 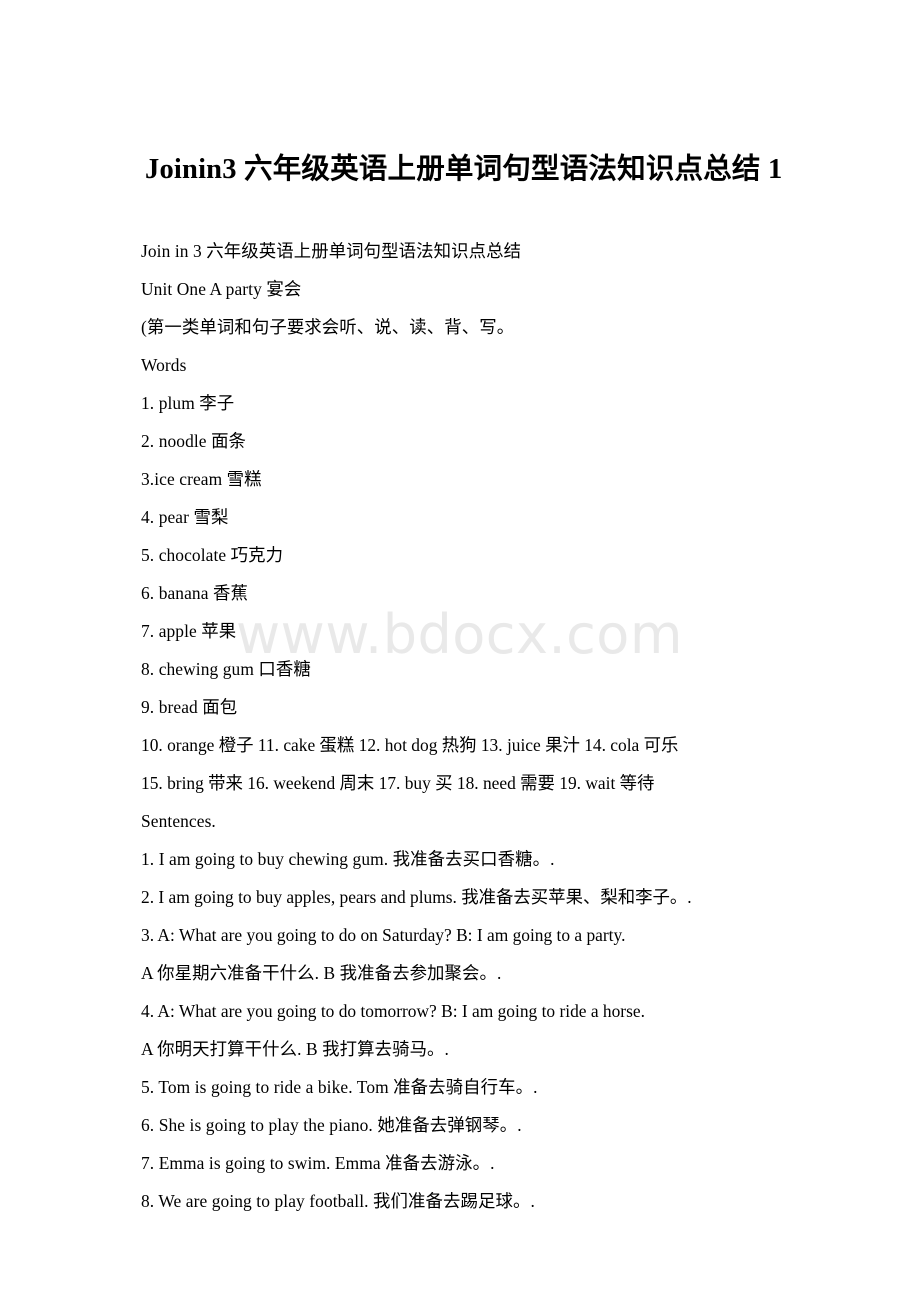 What do you see at coordinates (188, 403) in the screenshot?
I see `word-list-item: 1. plum 李子` at bounding box center [188, 403].